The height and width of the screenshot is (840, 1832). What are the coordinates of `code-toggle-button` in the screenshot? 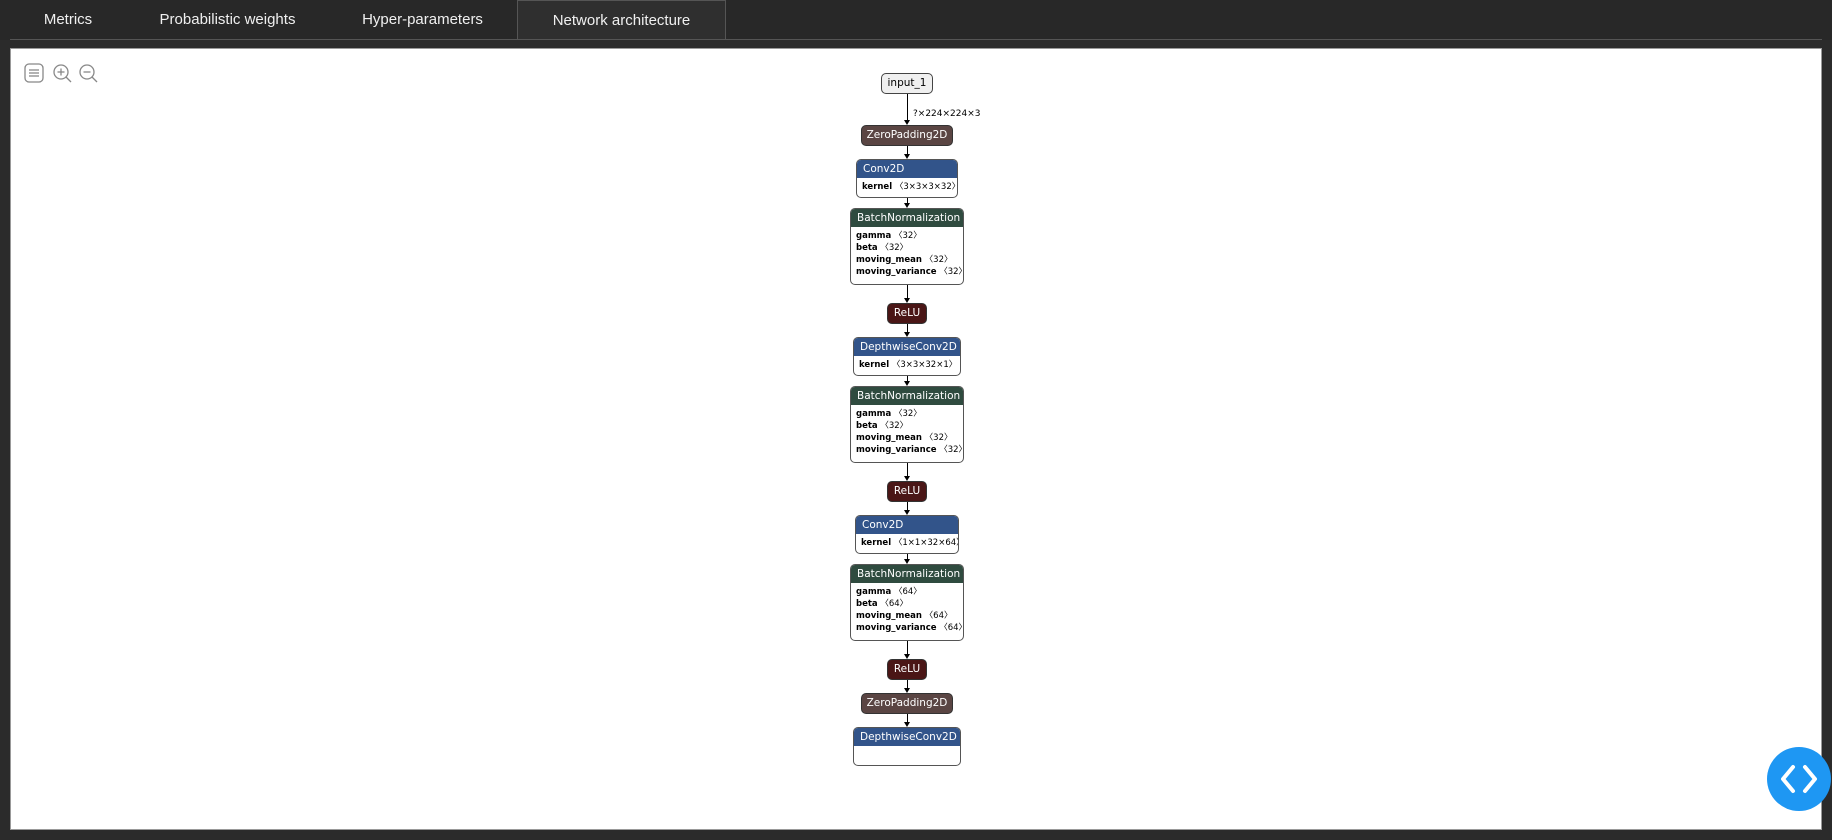 It's located at (1799, 779).